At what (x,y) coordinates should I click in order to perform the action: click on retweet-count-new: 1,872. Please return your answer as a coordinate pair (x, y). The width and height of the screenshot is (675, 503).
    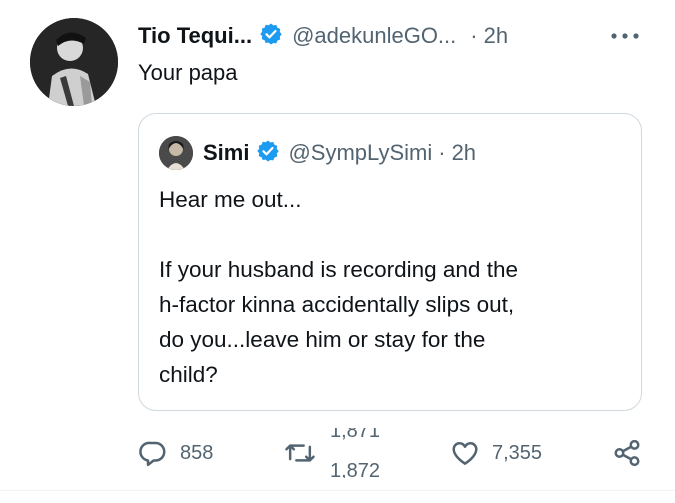
    Looking at the image, I should click on (355, 469).